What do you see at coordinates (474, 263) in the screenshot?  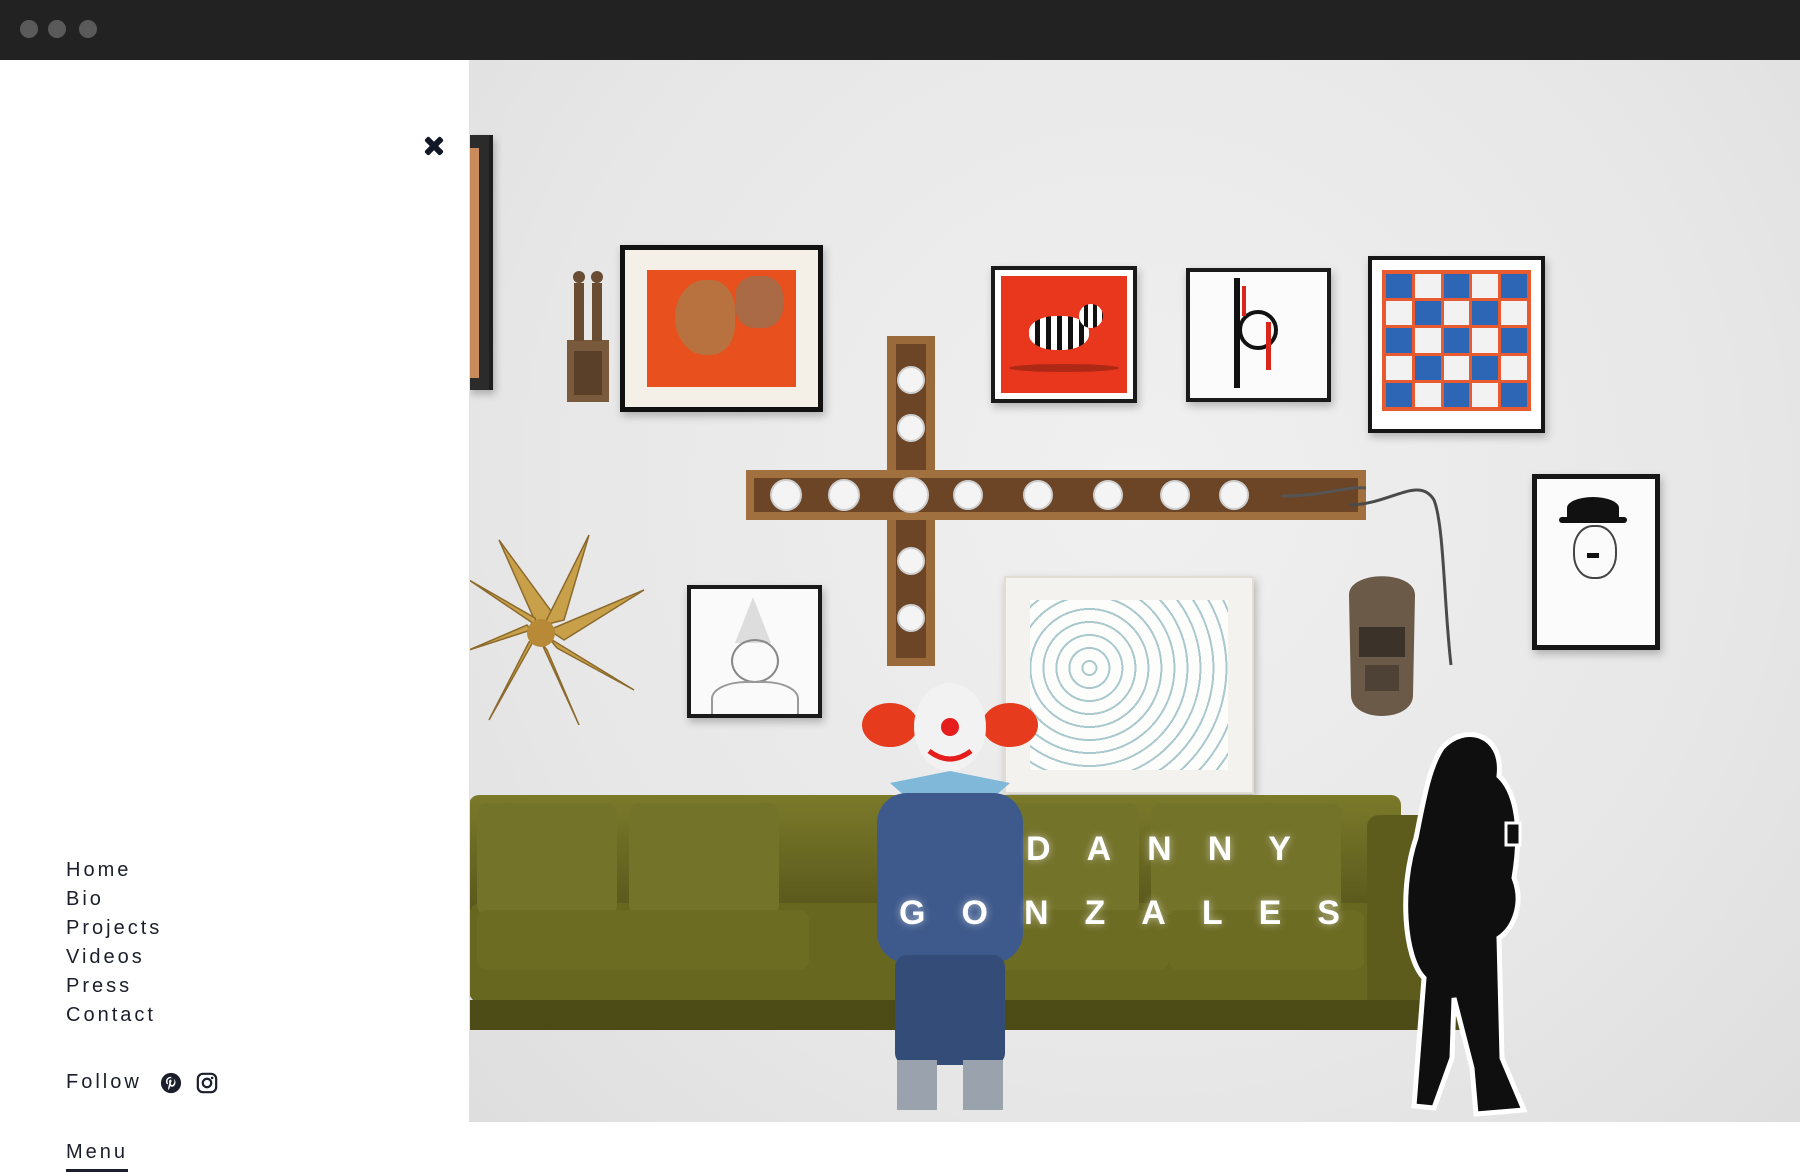 I see `artwork-partial-frame-inner` at bounding box center [474, 263].